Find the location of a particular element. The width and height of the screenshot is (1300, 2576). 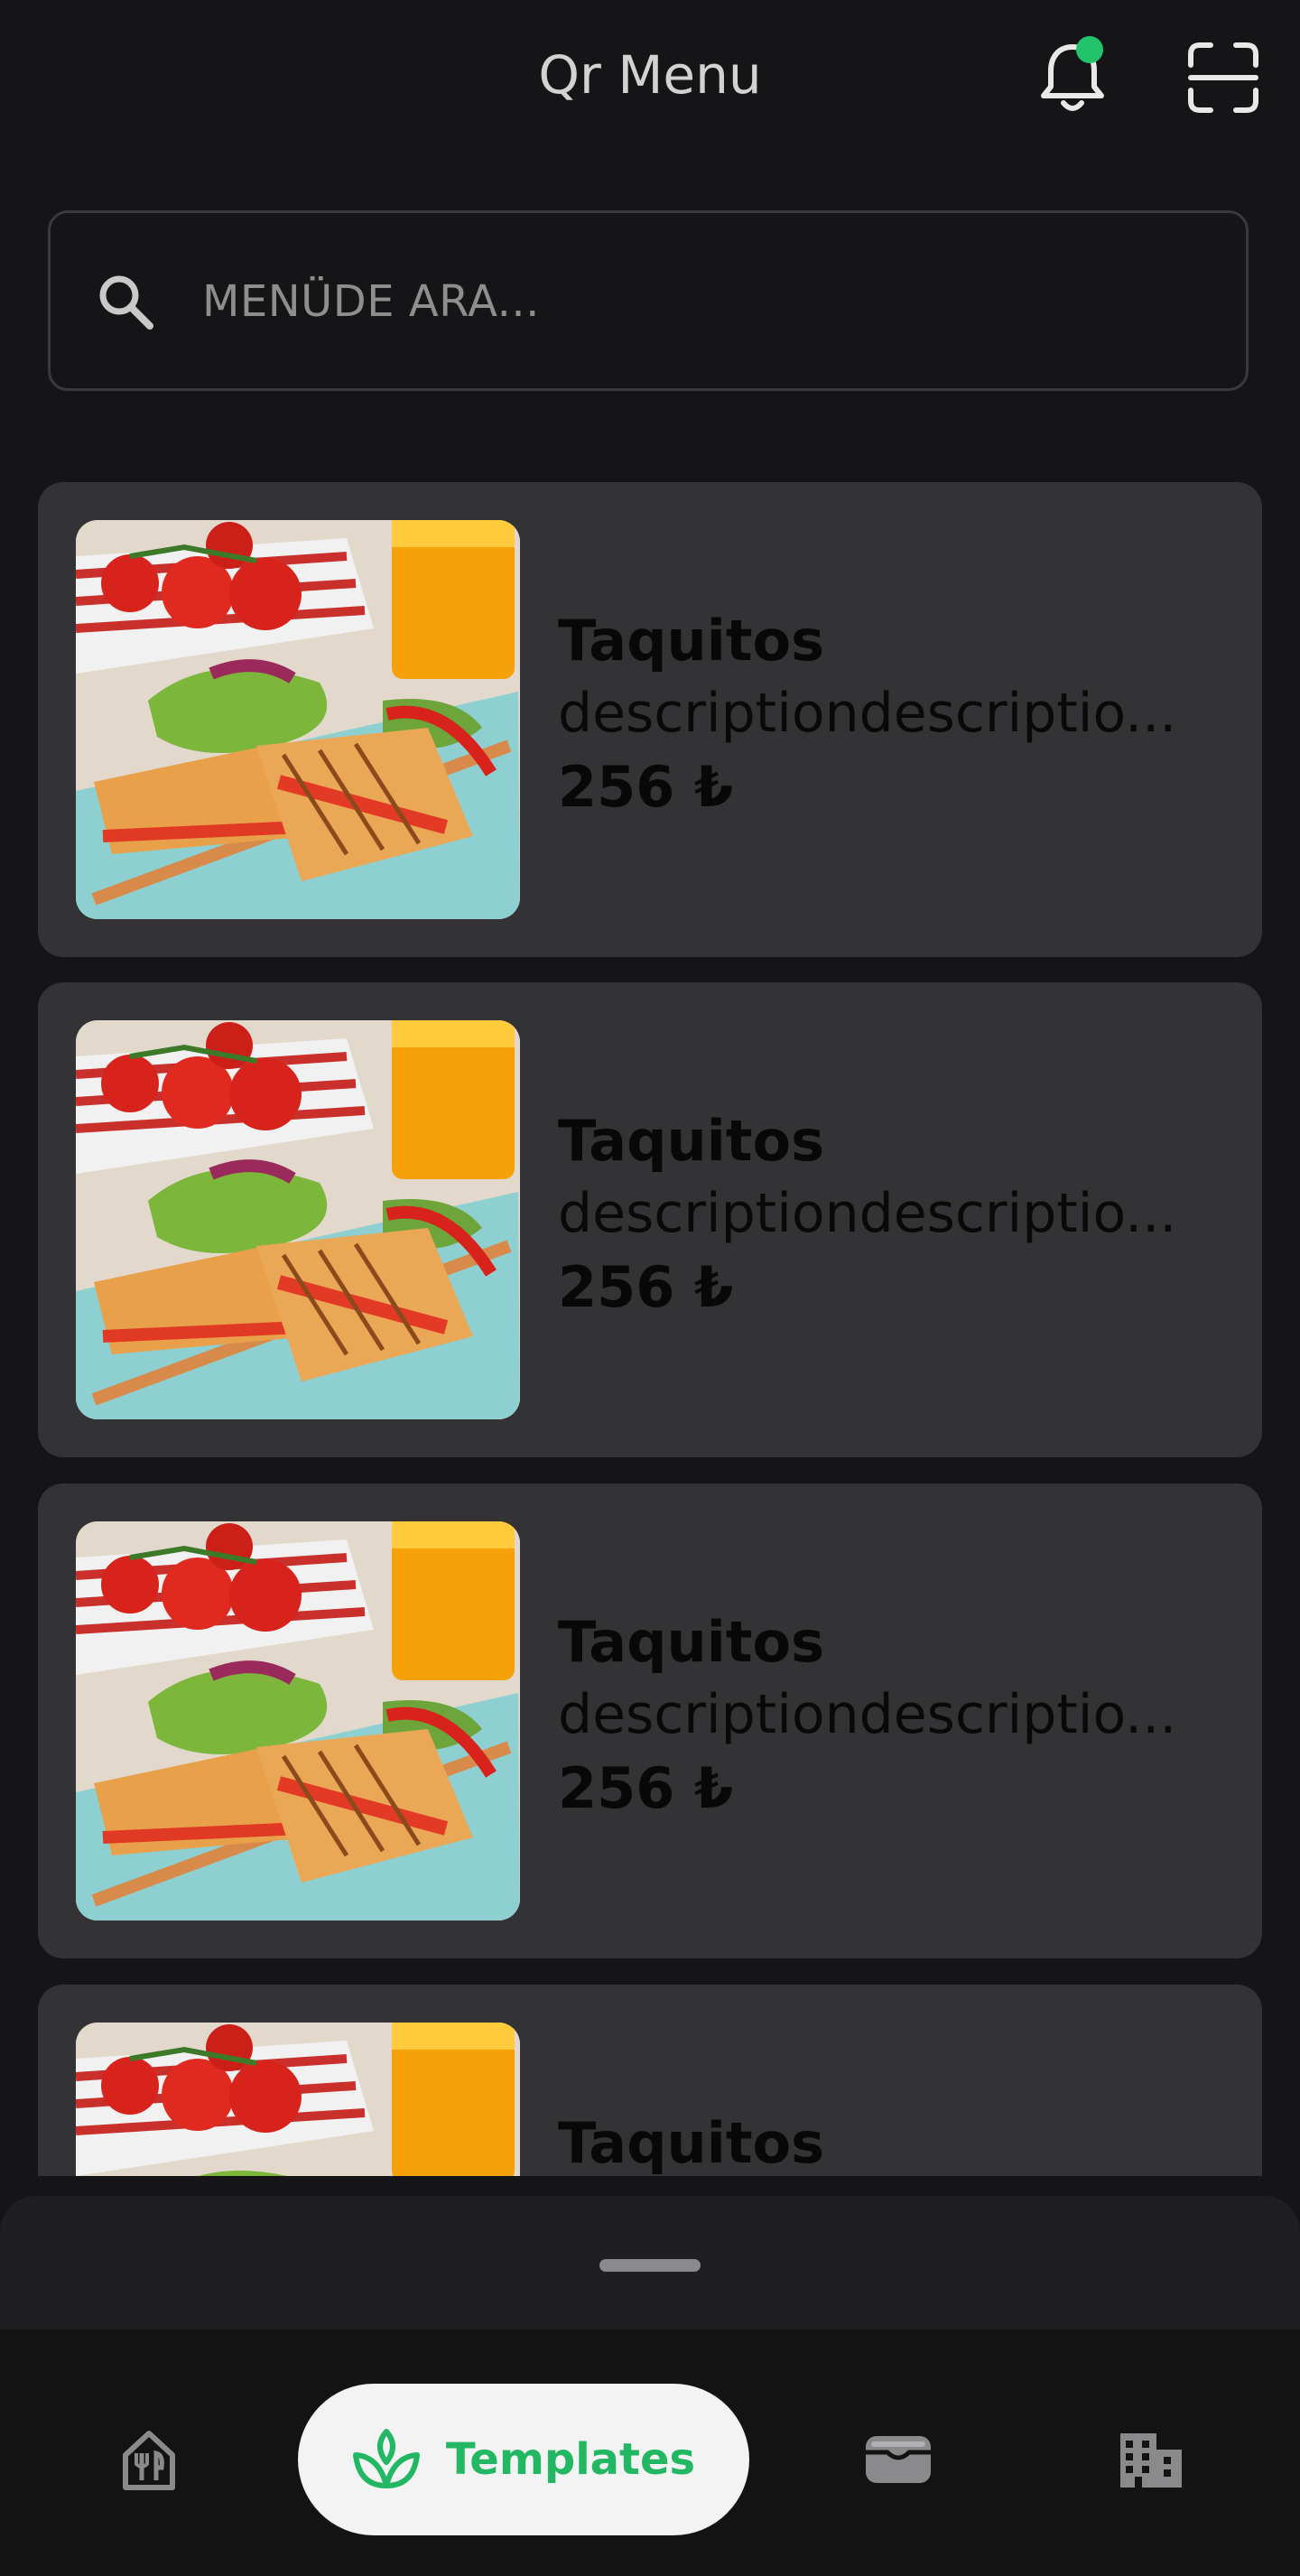

nav-item-building is located at coordinates (1151, 2459).